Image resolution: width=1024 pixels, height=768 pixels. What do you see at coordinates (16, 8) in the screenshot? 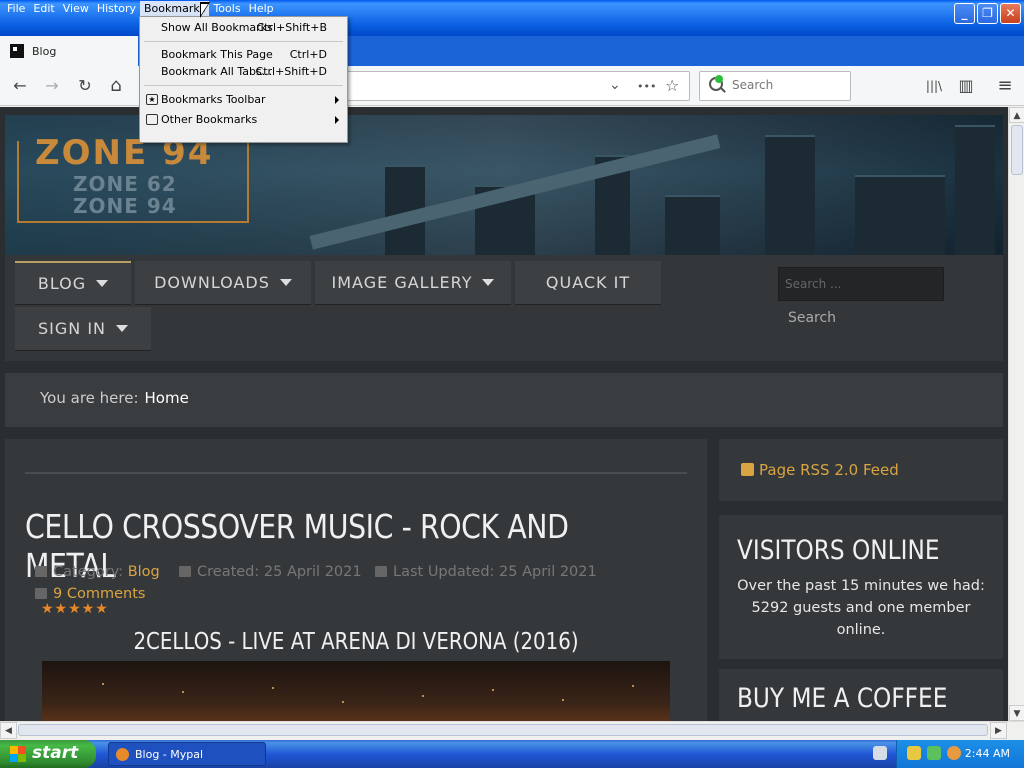
I see `menu-file: File` at bounding box center [16, 8].